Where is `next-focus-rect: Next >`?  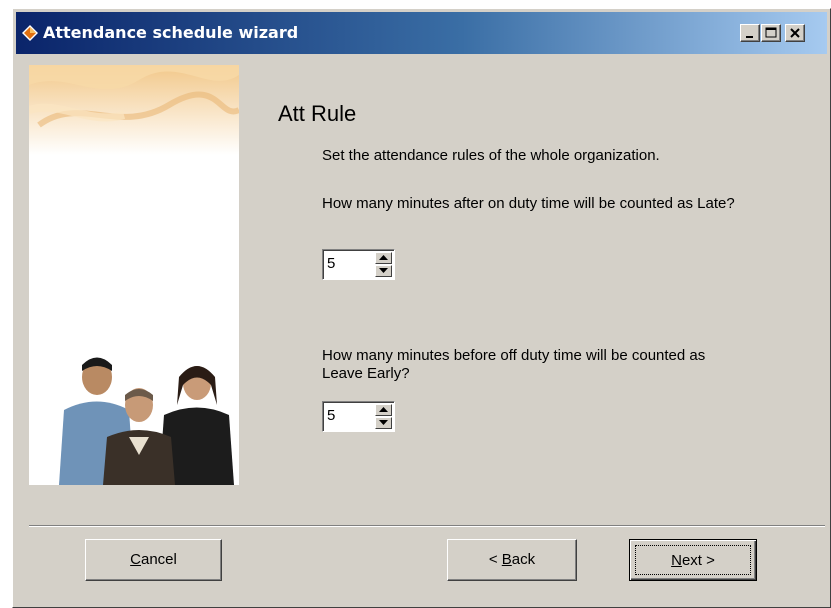 next-focus-rect: Next > is located at coordinates (693, 560).